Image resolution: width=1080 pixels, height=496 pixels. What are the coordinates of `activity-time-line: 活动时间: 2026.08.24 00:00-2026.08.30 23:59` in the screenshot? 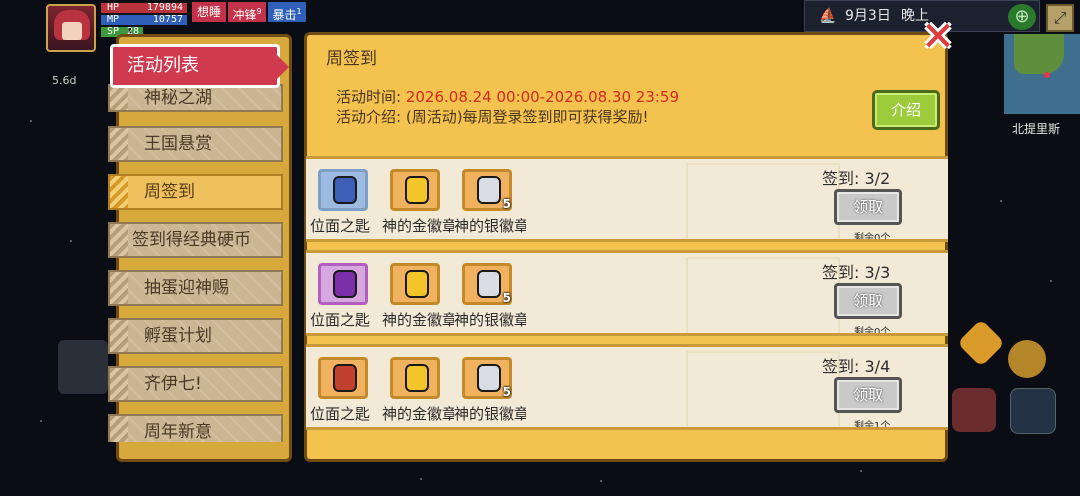 It's located at (507, 96).